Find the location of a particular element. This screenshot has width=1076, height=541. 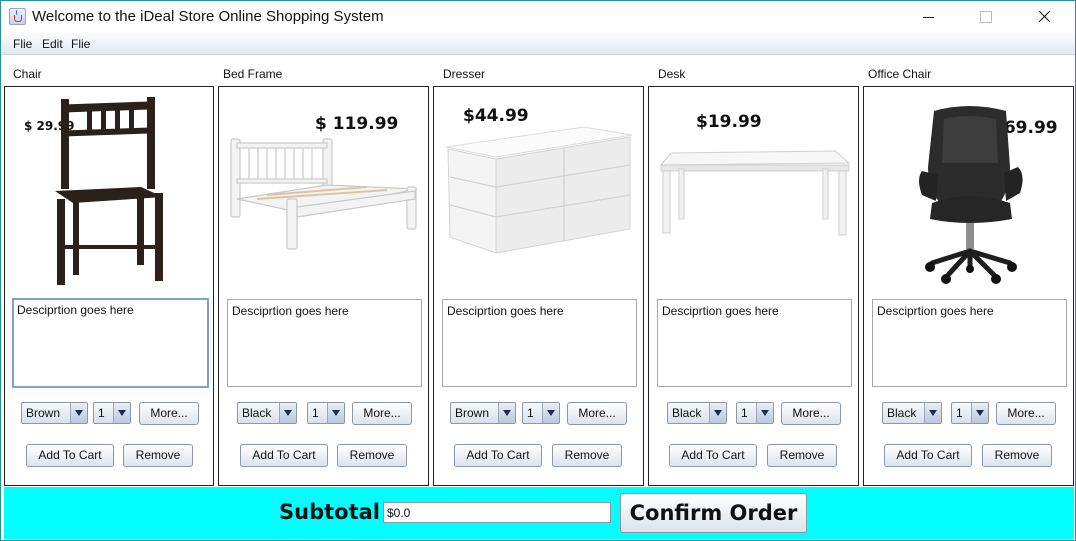

color-value-office-chair: Black is located at coordinates (902, 413).